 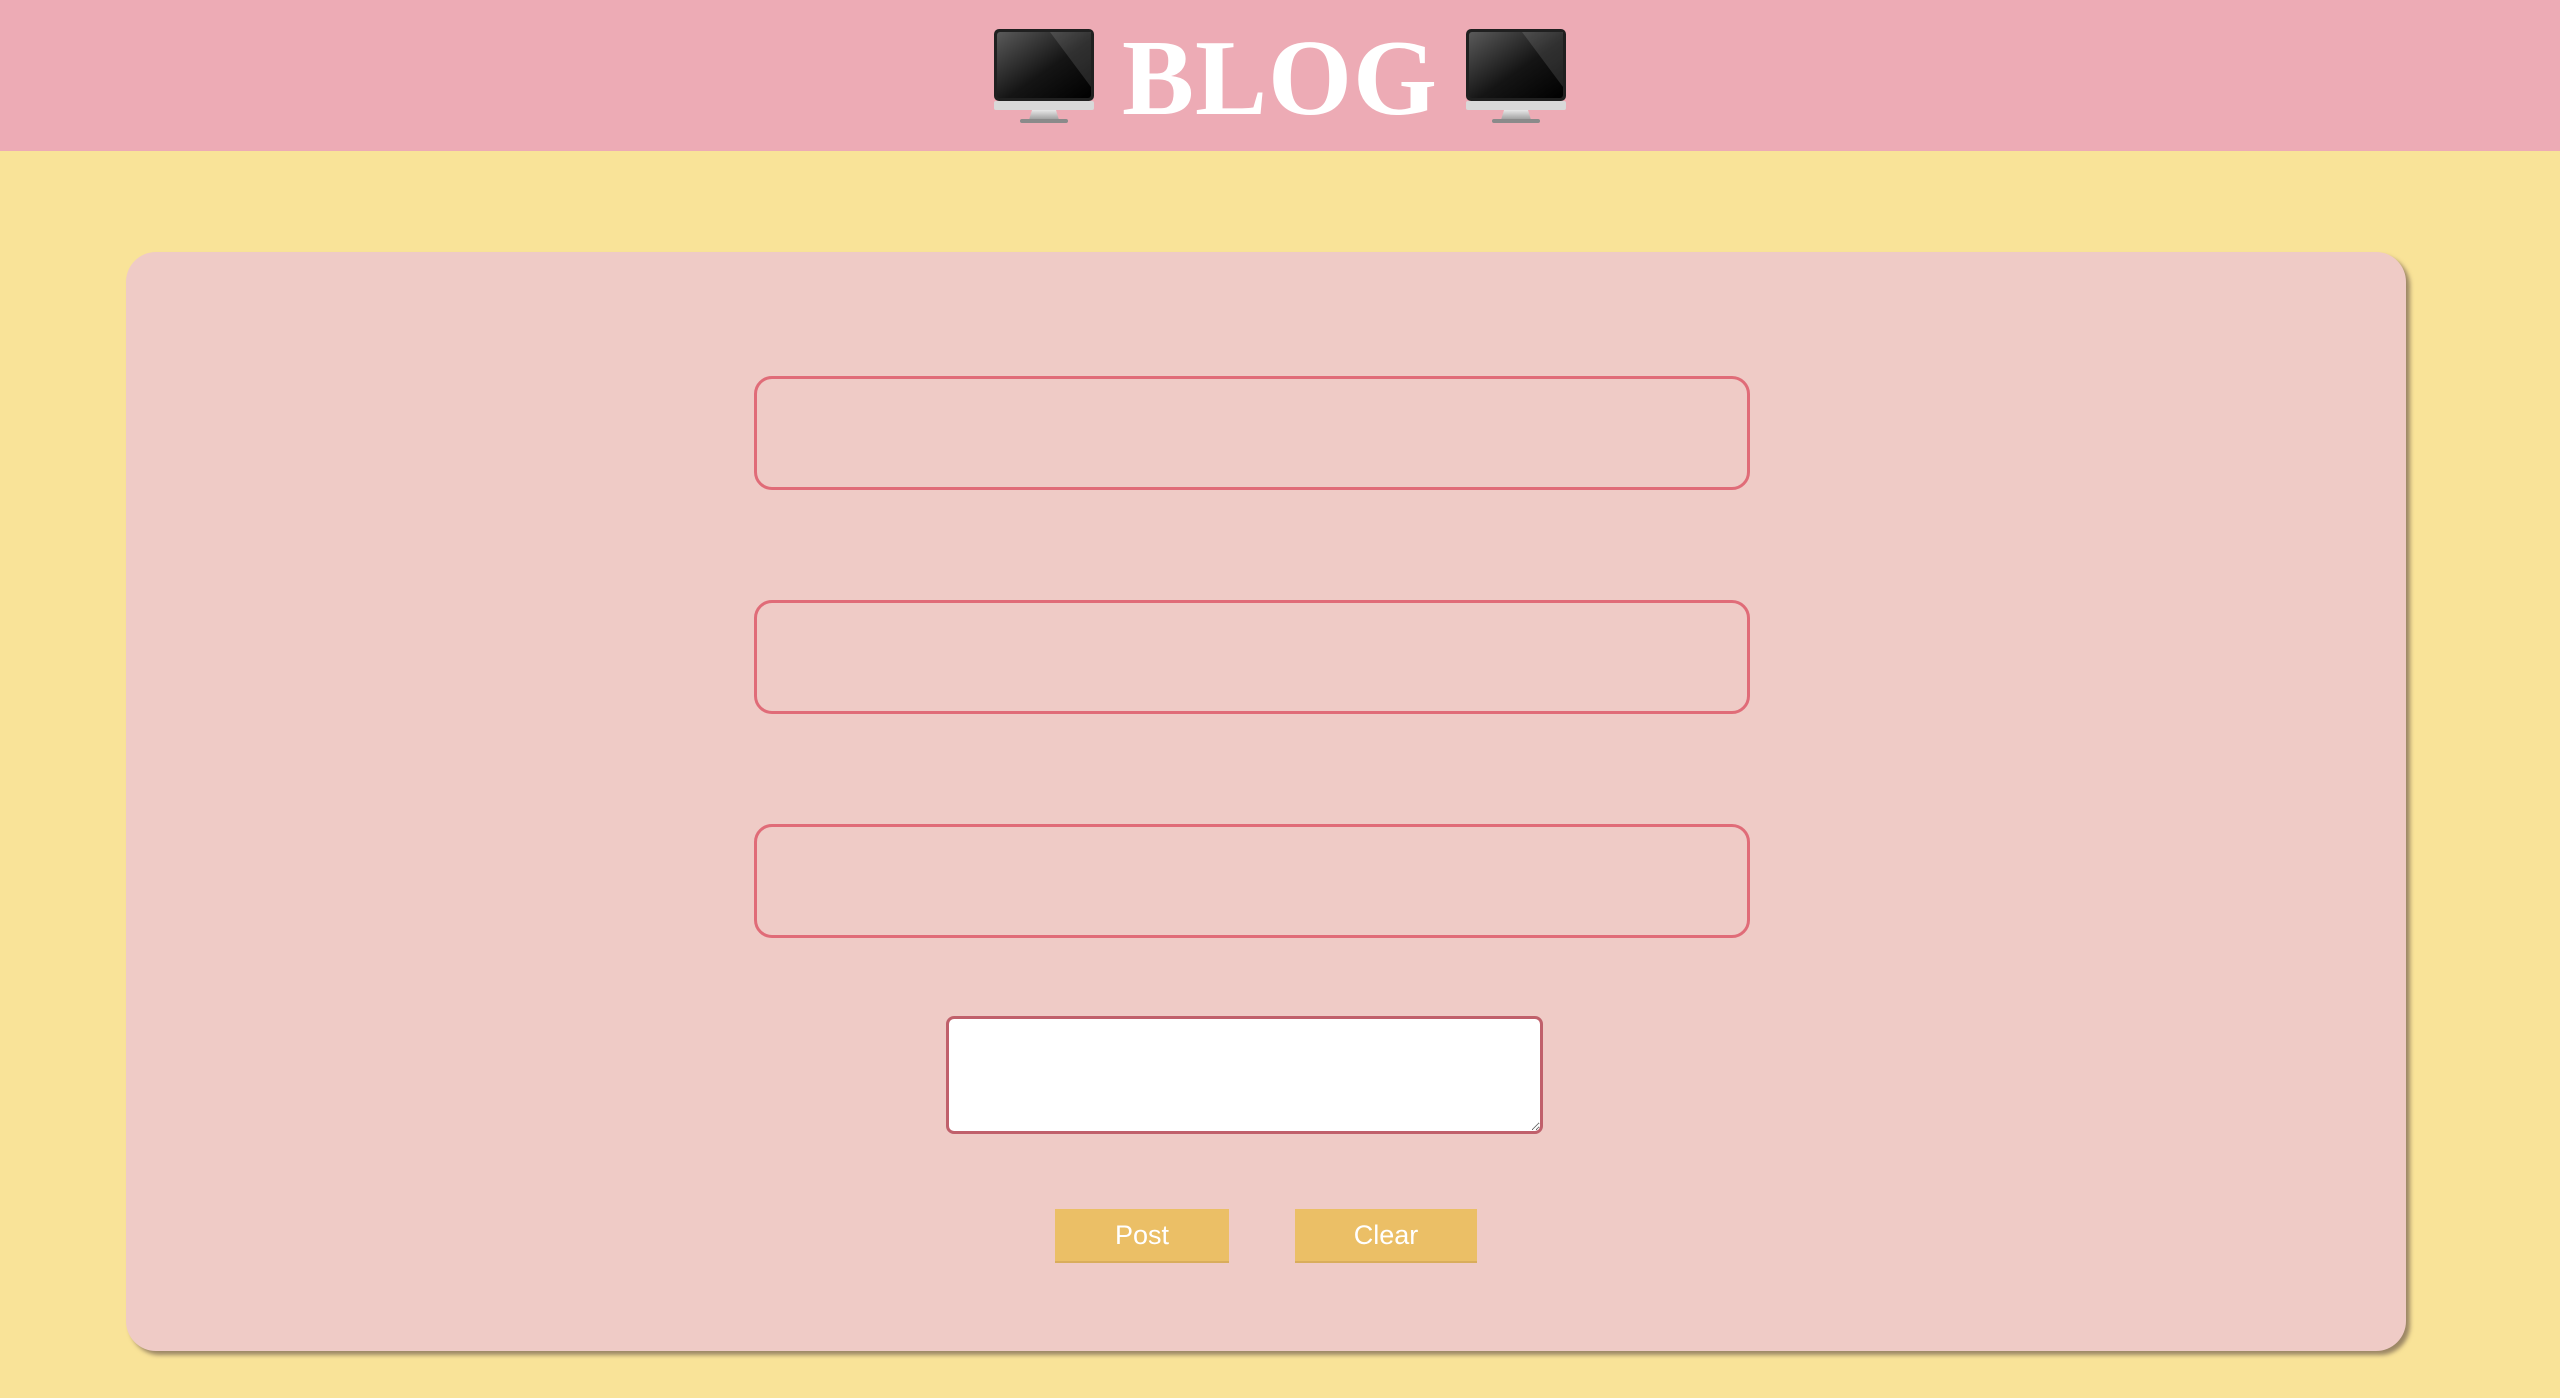 I want to click on page-title: BLOG, so click(x=1280, y=78).